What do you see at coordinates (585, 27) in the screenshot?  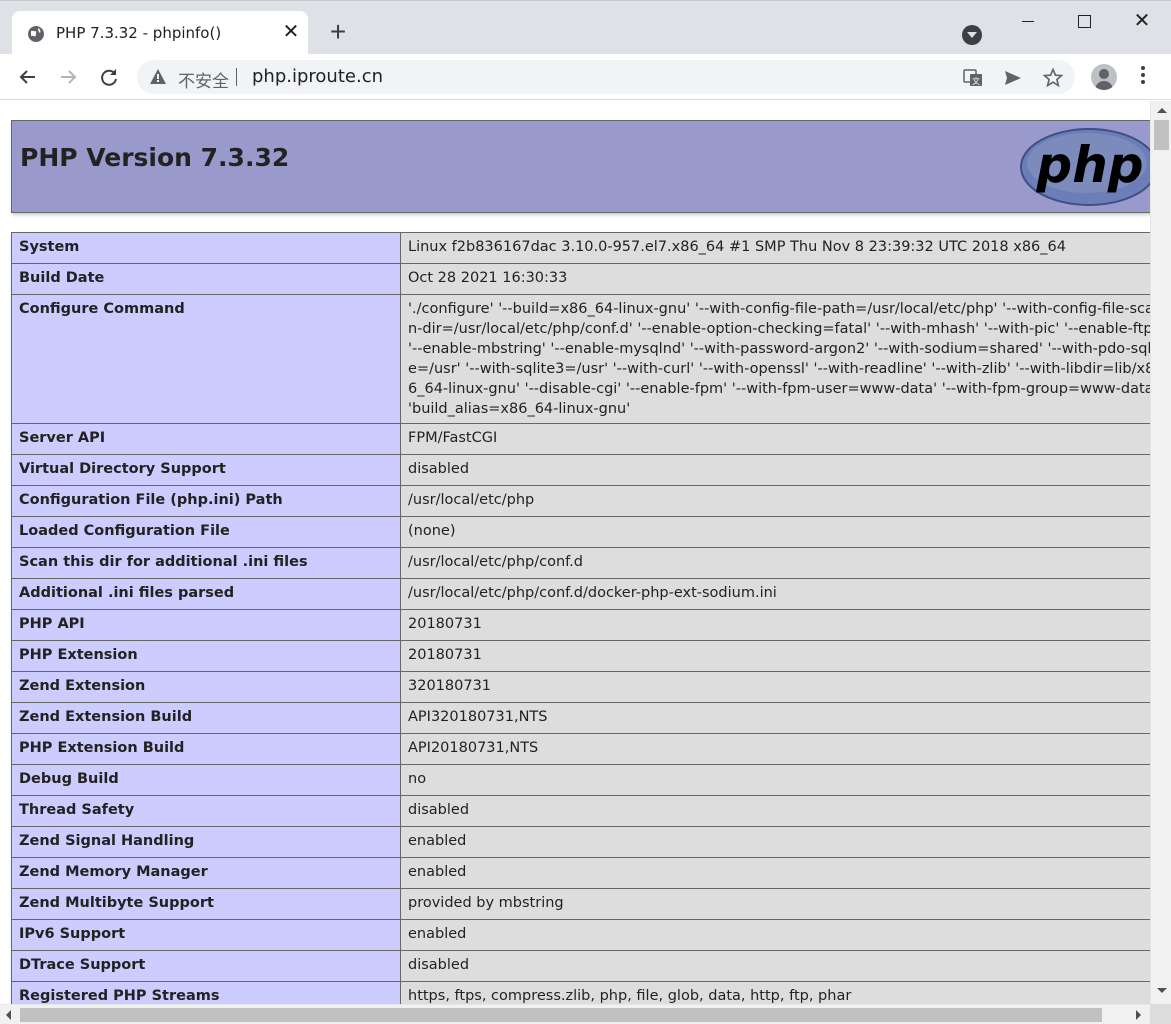 I see `tab-strip: PHP 7.3.32 - phpinfo() ✕ + ✕` at bounding box center [585, 27].